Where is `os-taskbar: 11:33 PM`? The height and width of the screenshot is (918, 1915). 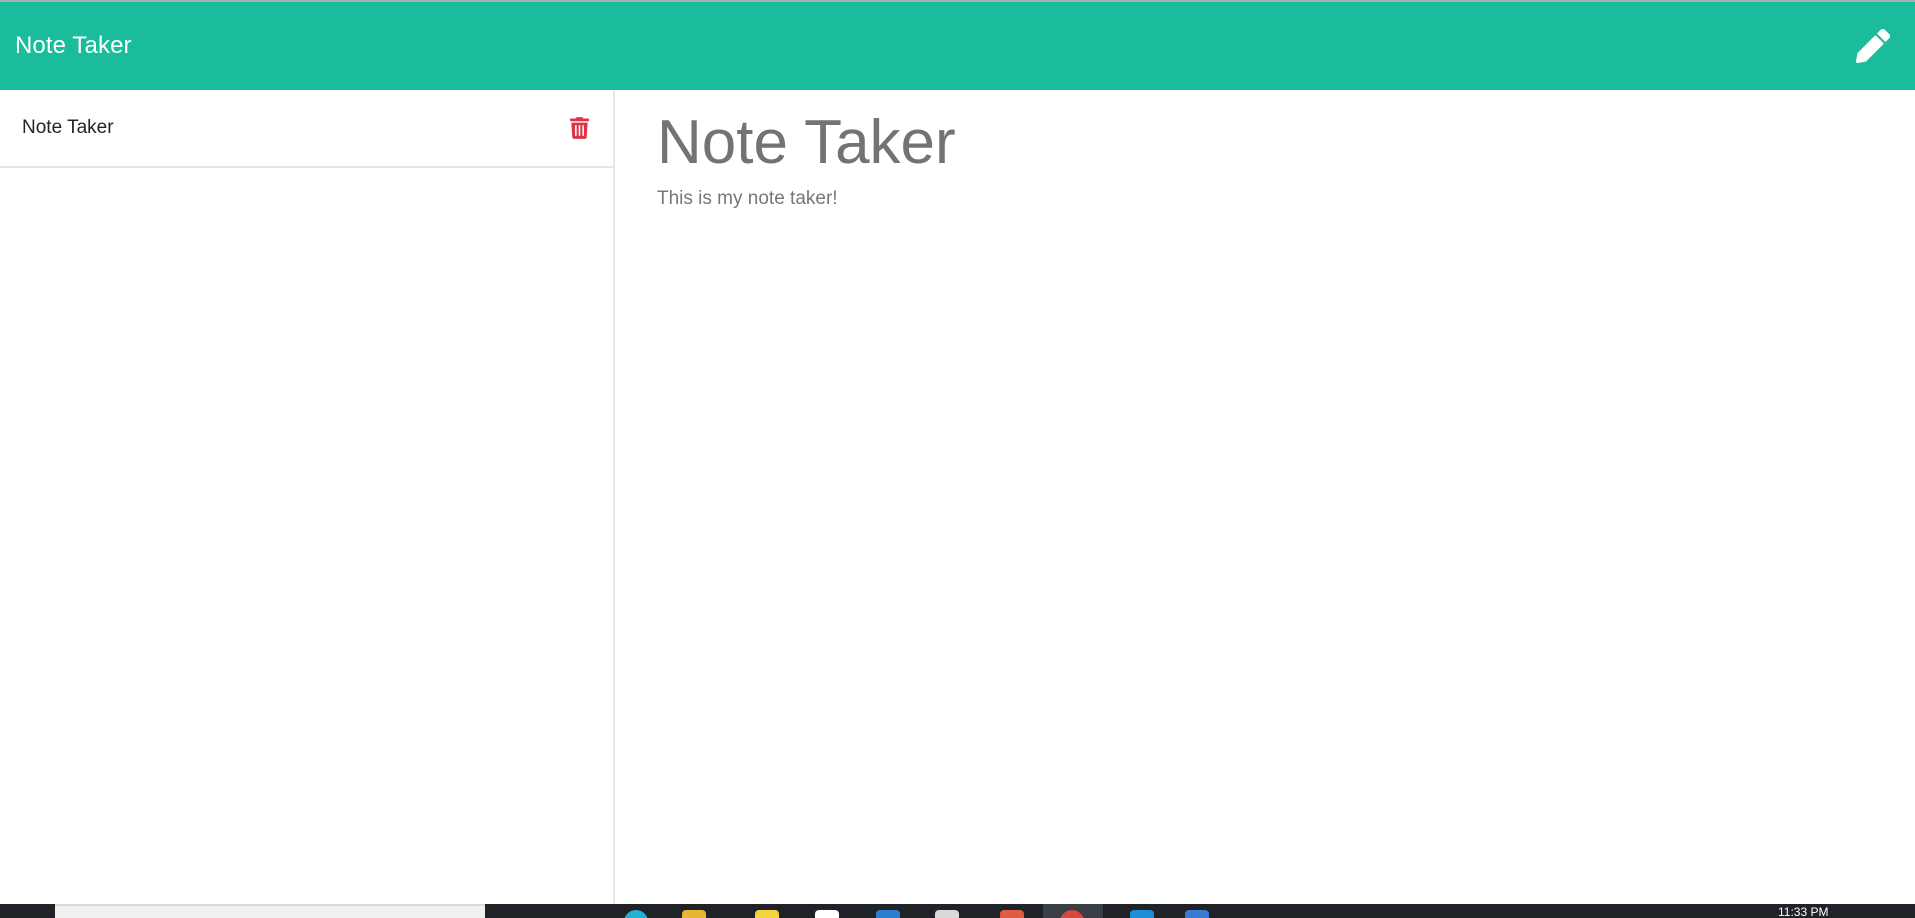
os-taskbar: 11:33 PM is located at coordinates (957, 911).